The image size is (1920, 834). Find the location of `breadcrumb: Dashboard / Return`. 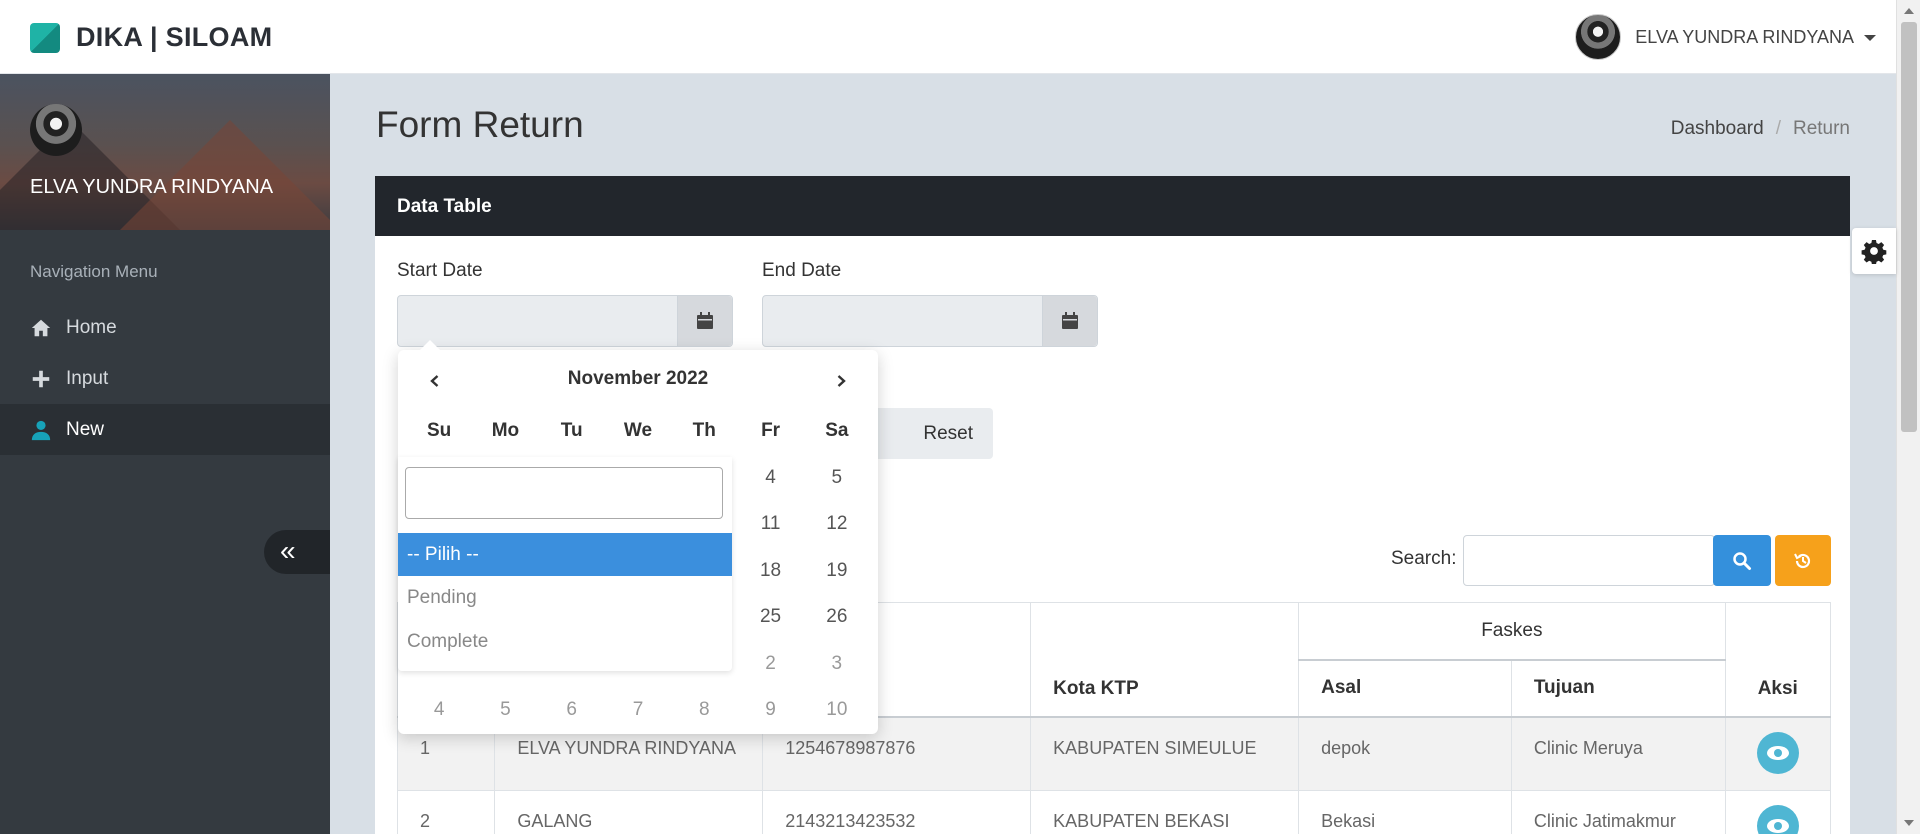

breadcrumb: Dashboard / Return is located at coordinates (1760, 129).